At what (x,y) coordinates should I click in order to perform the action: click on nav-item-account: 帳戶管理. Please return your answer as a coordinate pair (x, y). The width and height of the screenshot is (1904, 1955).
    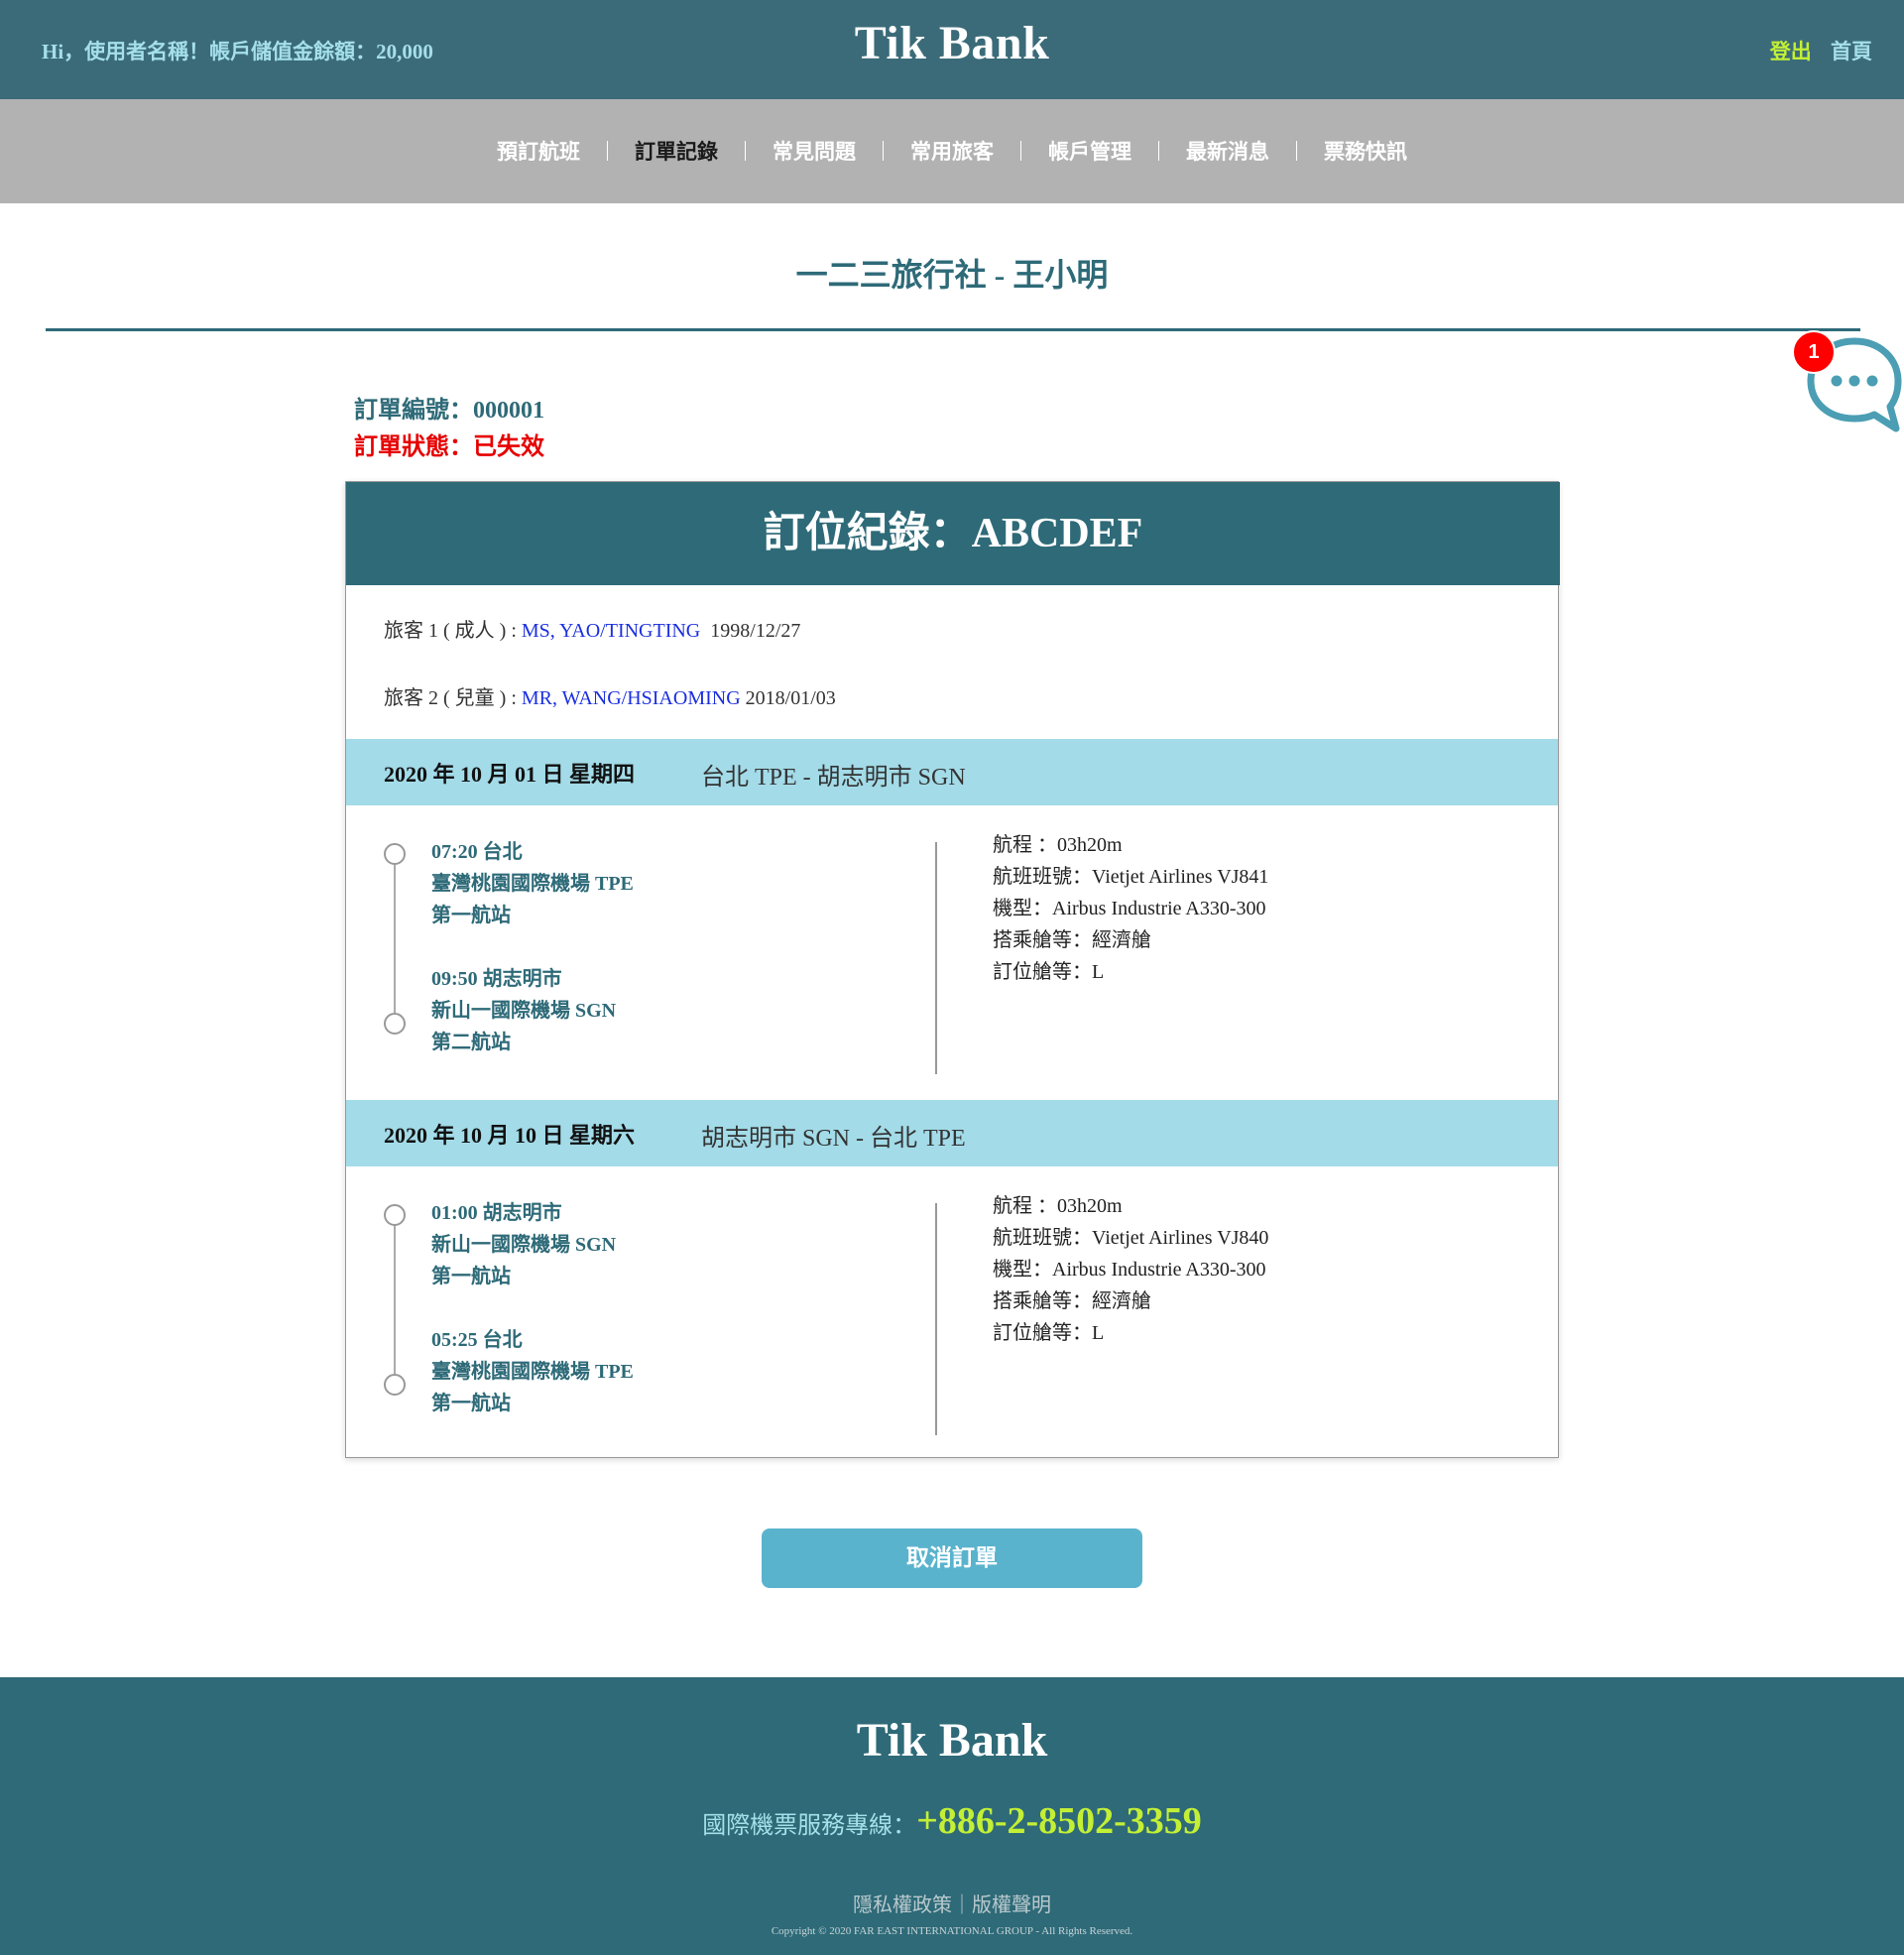
    Looking at the image, I should click on (1089, 151).